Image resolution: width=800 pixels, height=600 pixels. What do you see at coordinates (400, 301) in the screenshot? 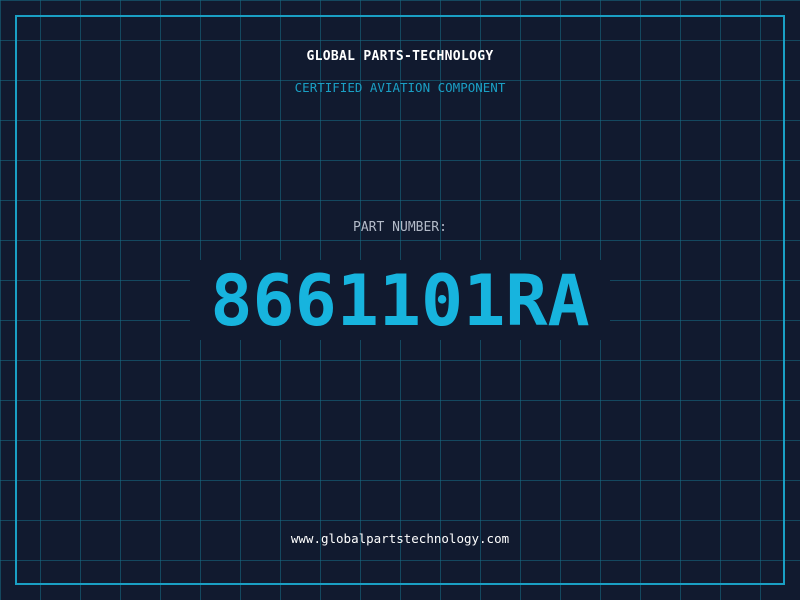
I see `part-number-value: 8661101RA` at bounding box center [400, 301].